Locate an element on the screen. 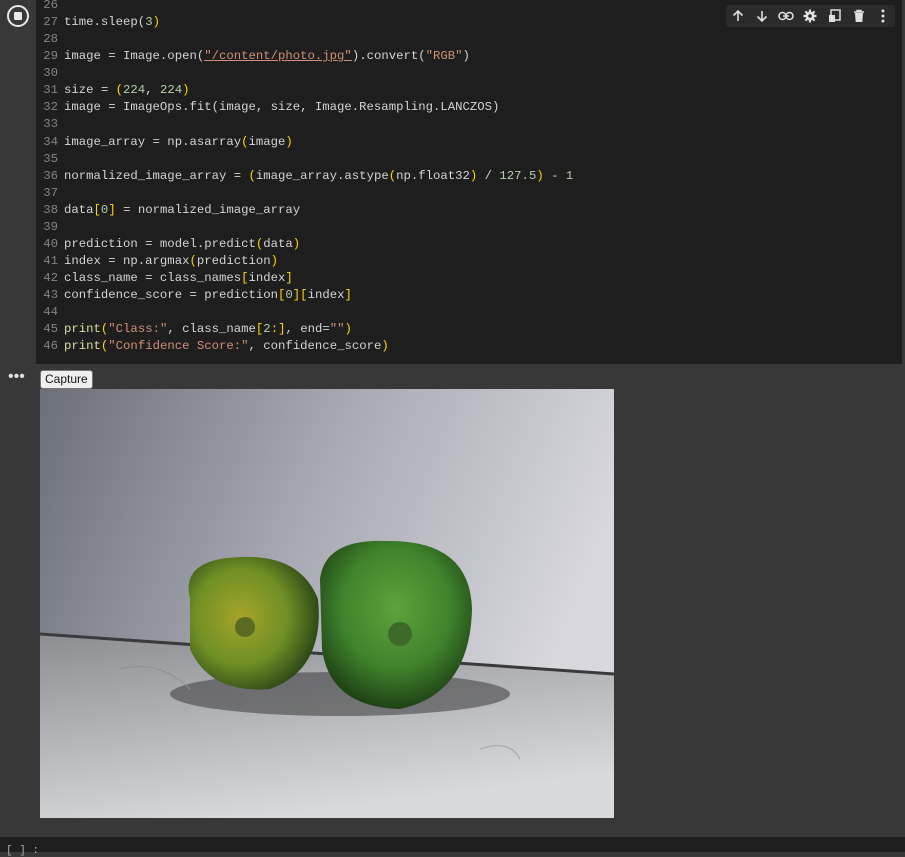 This screenshot has height=857, width=905. cell-gutter is located at coordinates (18, 182).